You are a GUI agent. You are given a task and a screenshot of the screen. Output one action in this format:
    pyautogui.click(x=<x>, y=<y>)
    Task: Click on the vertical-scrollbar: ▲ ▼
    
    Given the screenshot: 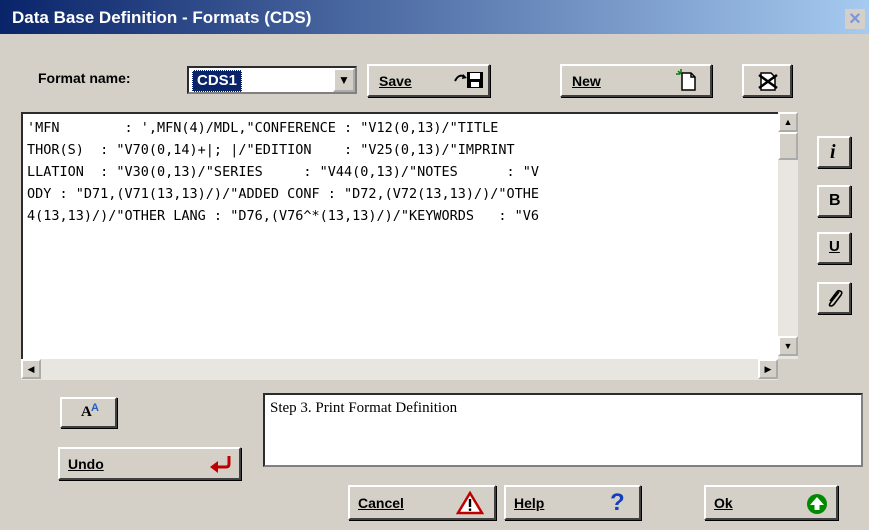 What is the action you would take?
    pyautogui.click(x=788, y=236)
    